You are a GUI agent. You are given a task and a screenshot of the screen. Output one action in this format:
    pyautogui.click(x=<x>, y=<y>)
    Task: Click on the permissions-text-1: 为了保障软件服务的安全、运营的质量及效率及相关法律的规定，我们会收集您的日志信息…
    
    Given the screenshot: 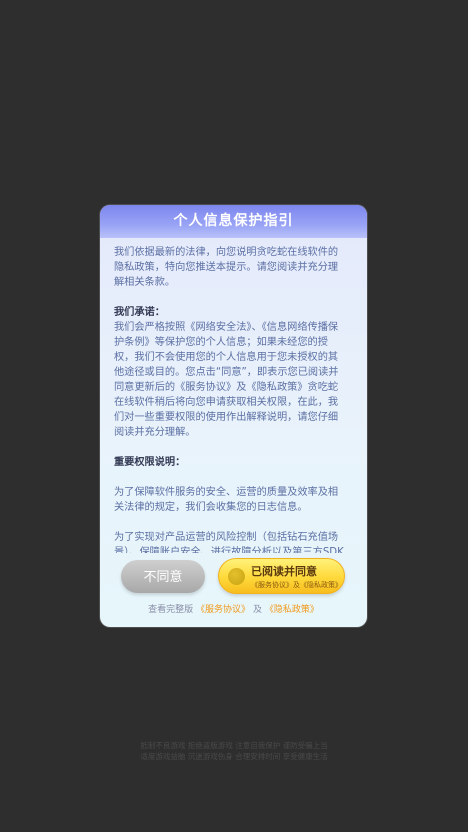 What is the action you would take?
    pyautogui.click(x=226, y=500)
    